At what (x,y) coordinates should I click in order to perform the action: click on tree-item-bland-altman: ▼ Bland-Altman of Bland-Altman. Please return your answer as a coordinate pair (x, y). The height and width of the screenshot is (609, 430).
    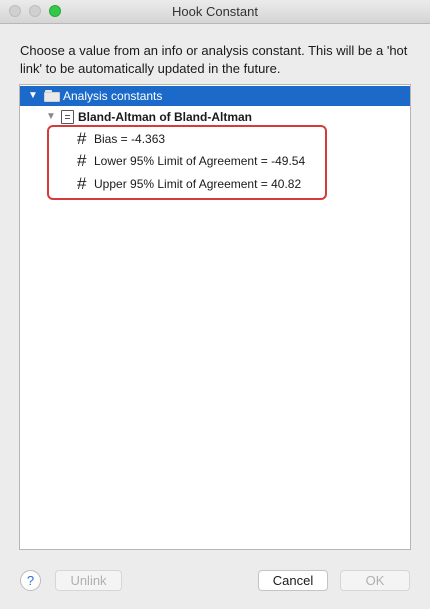
    Looking at the image, I should click on (215, 117).